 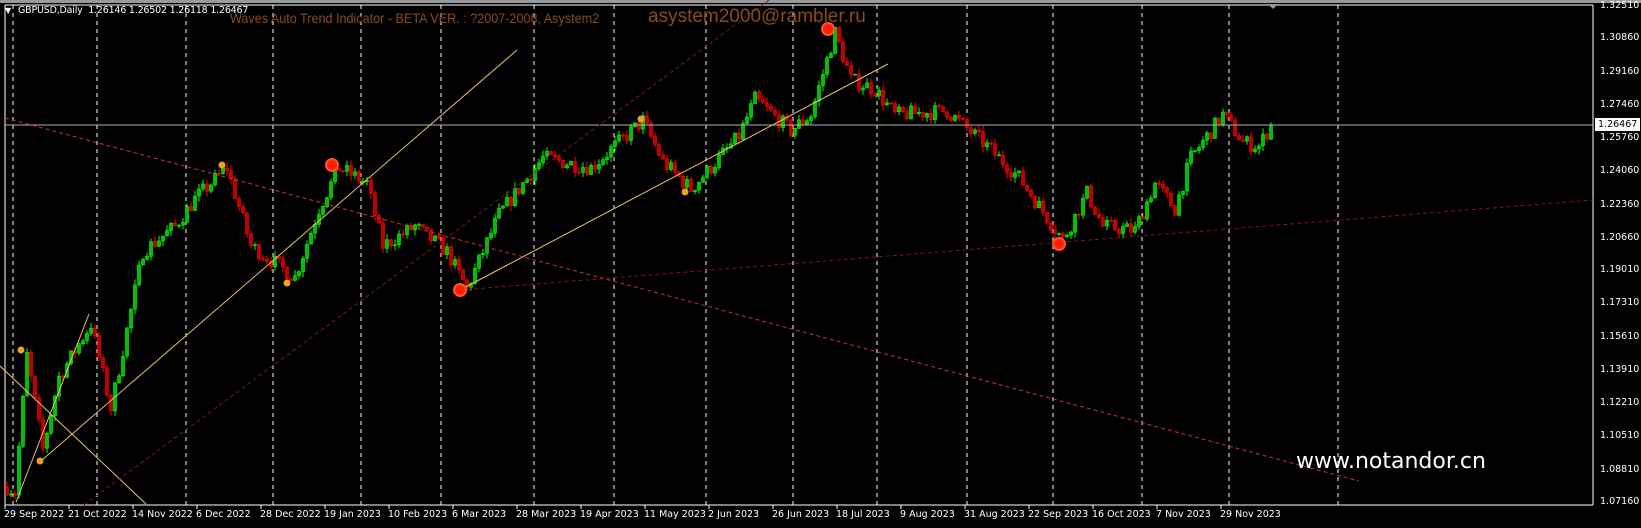 What do you see at coordinates (801, 514) in the screenshot?
I see `date-tick-label: 26 Jun 2023` at bounding box center [801, 514].